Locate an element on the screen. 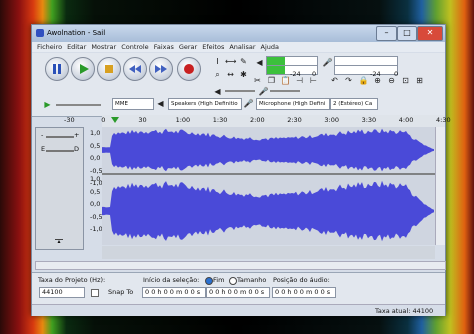 Image resolution: width=474 pixels, height=334 pixels. app-icon is located at coordinates (40, 33).